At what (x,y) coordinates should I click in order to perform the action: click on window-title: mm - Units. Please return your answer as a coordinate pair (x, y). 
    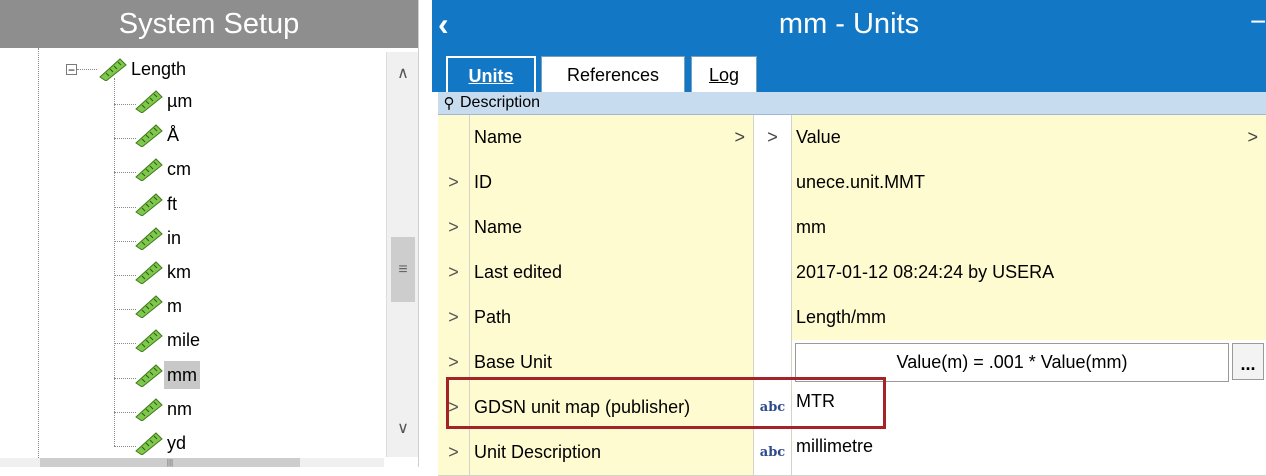
    Looking at the image, I should click on (849, 24).